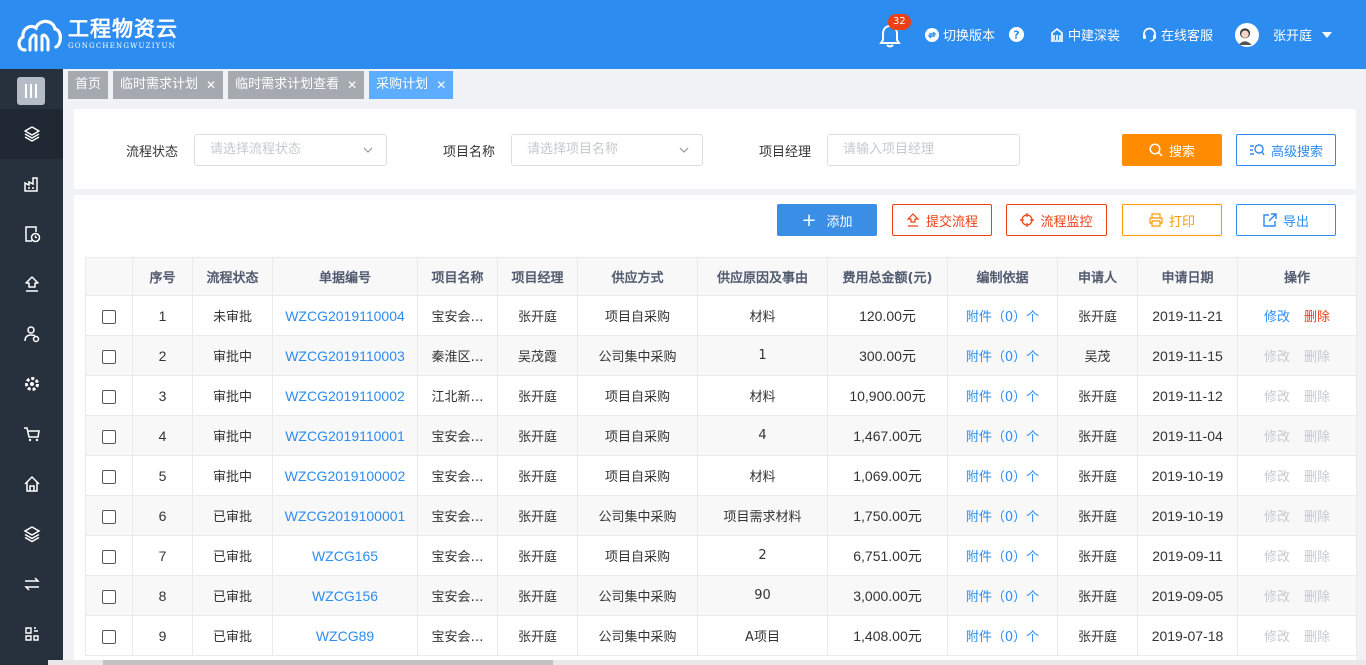 The width and height of the screenshot is (1366, 665). Describe the element at coordinates (31, 284) in the screenshot. I see `upload-icon` at that location.